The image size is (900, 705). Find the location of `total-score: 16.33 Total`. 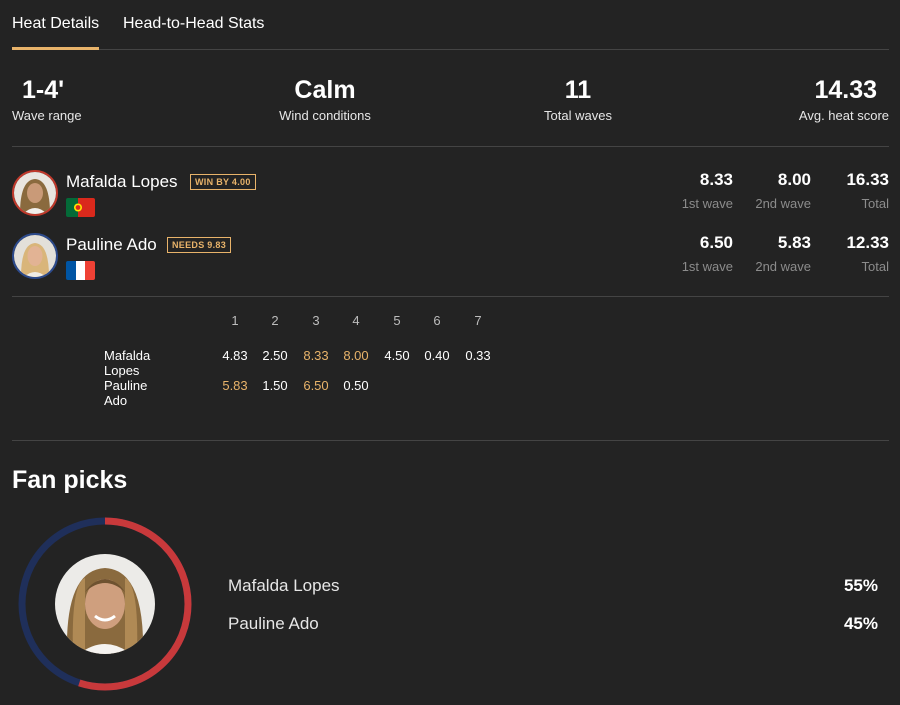

total-score: 16.33 Total is located at coordinates (867, 190).